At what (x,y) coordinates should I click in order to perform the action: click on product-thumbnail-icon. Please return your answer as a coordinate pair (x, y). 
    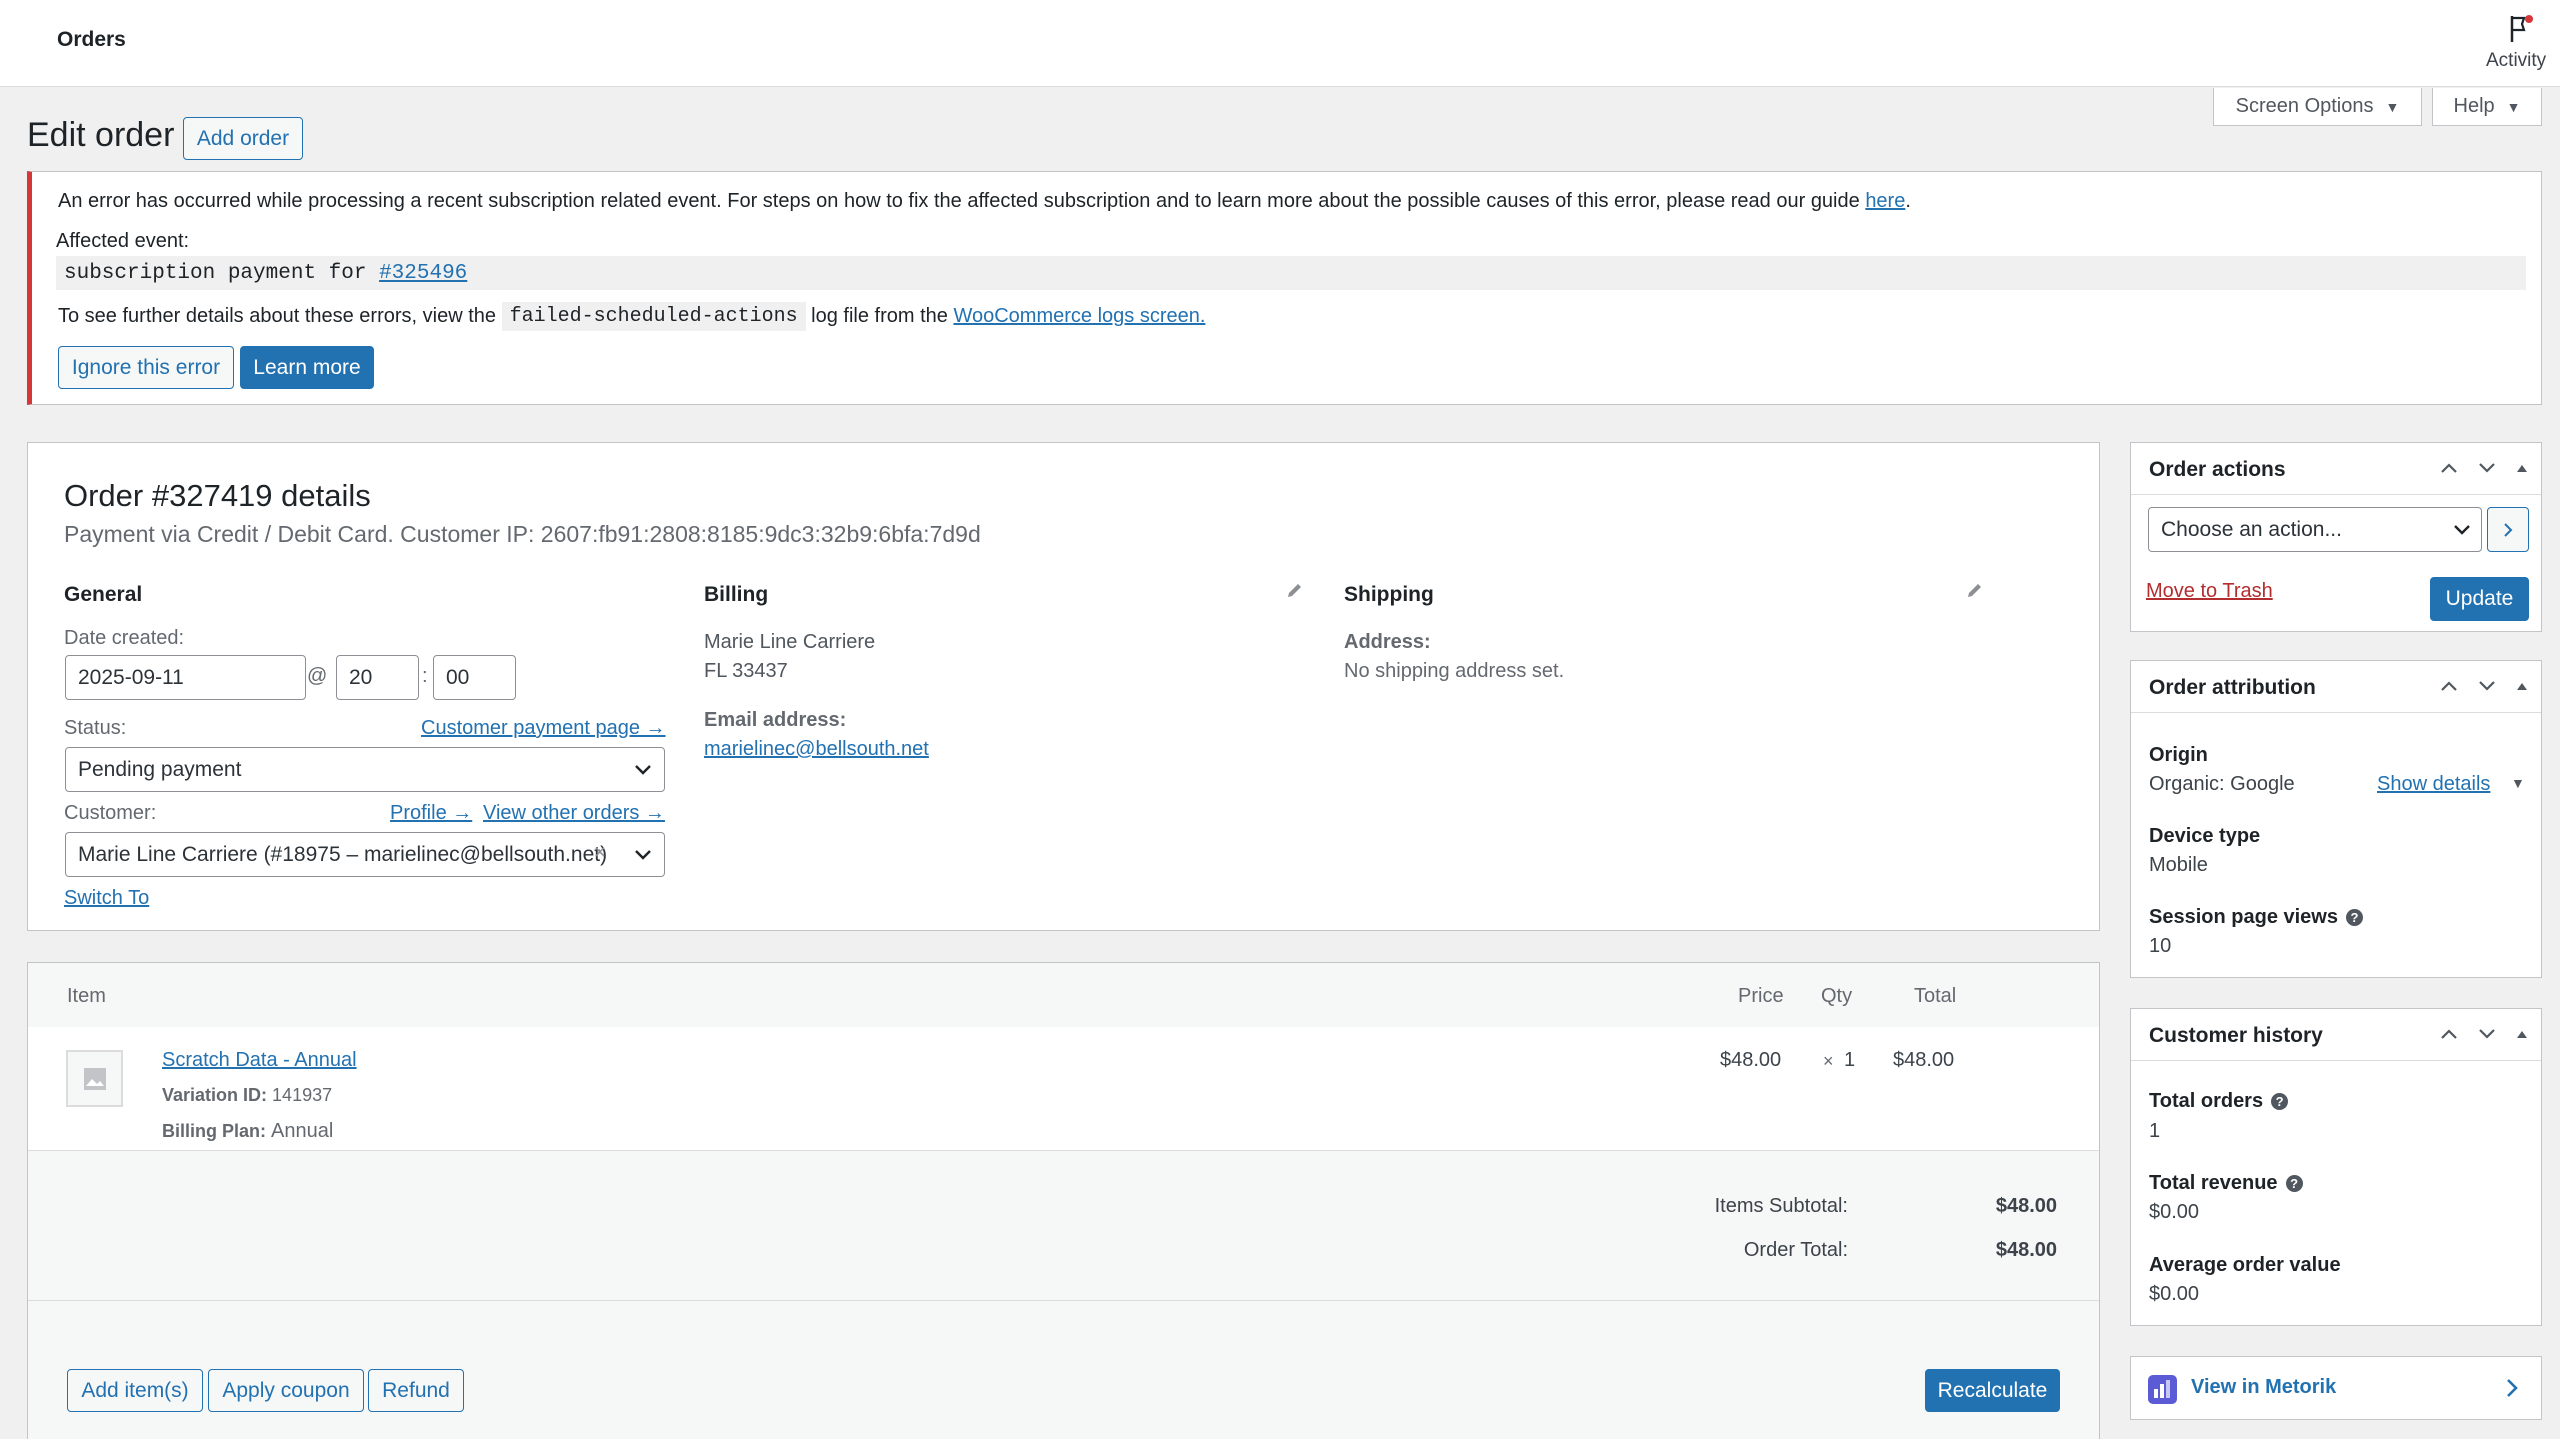
    Looking at the image, I should click on (94, 1078).